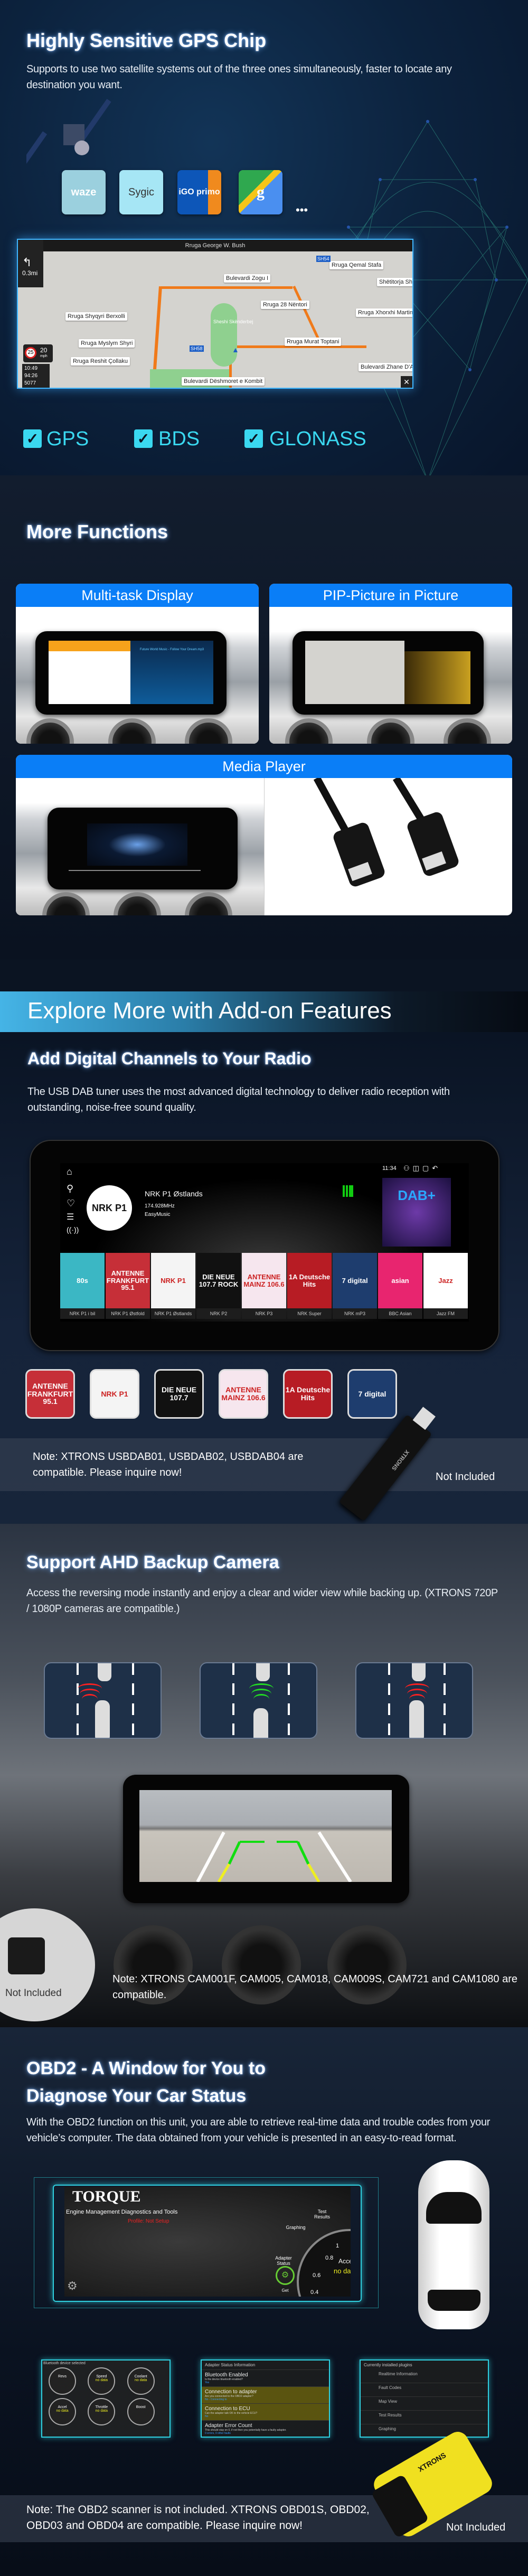  What do you see at coordinates (406, 382) in the screenshot?
I see `close-map-button: ✕` at bounding box center [406, 382].